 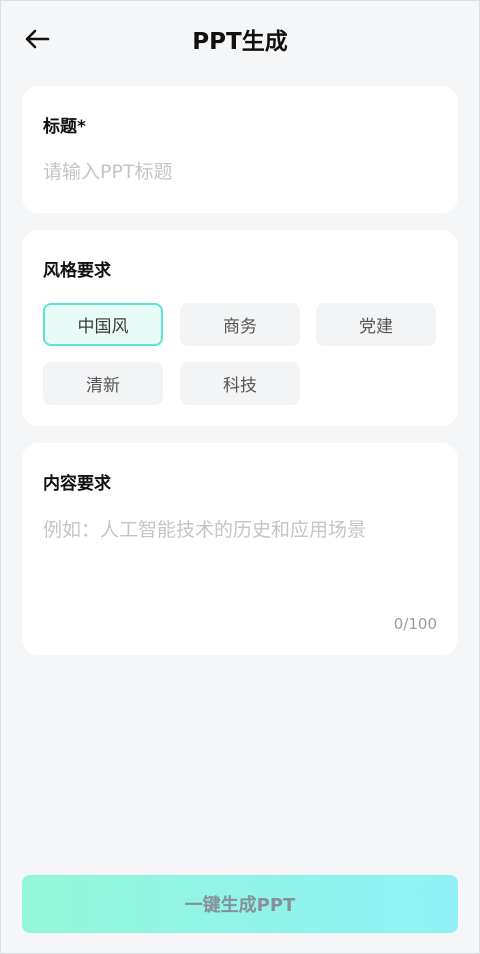 What do you see at coordinates (240, 324) in the screenshot?
I see `style-option-business: 商务` at bounding box center [240, 324].